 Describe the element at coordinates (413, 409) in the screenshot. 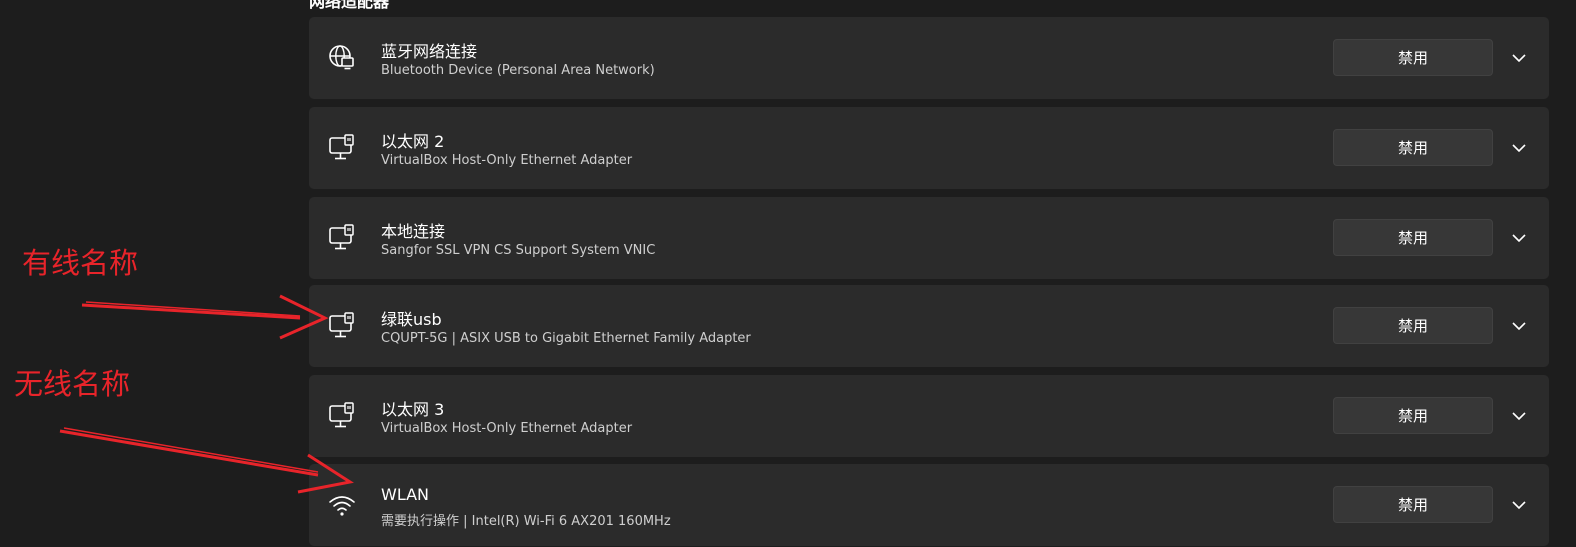

I see `adapter-name: 以太网 3` at that location.